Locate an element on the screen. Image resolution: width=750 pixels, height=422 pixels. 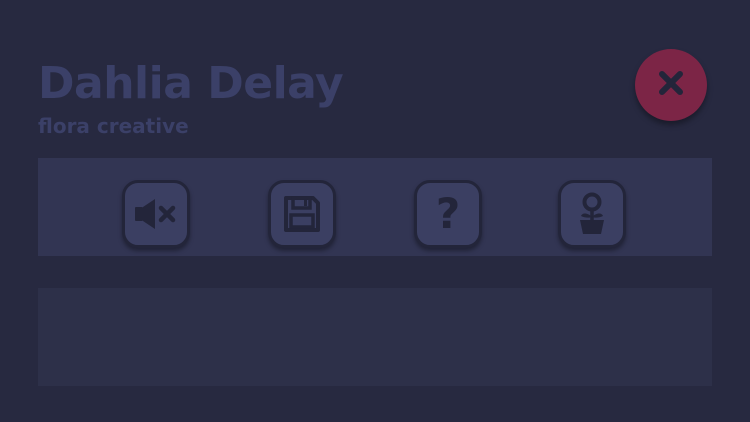
close-button is located at coordinates (671, 85).